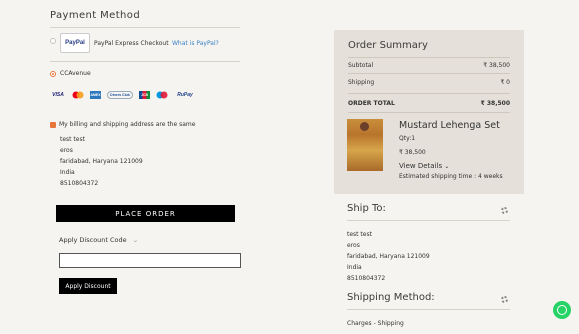 The height and width of the screenshot is (334, 579). Describe the element at coordinates (53, 41) in the screenshot. I see `paypal-radio` at that location.